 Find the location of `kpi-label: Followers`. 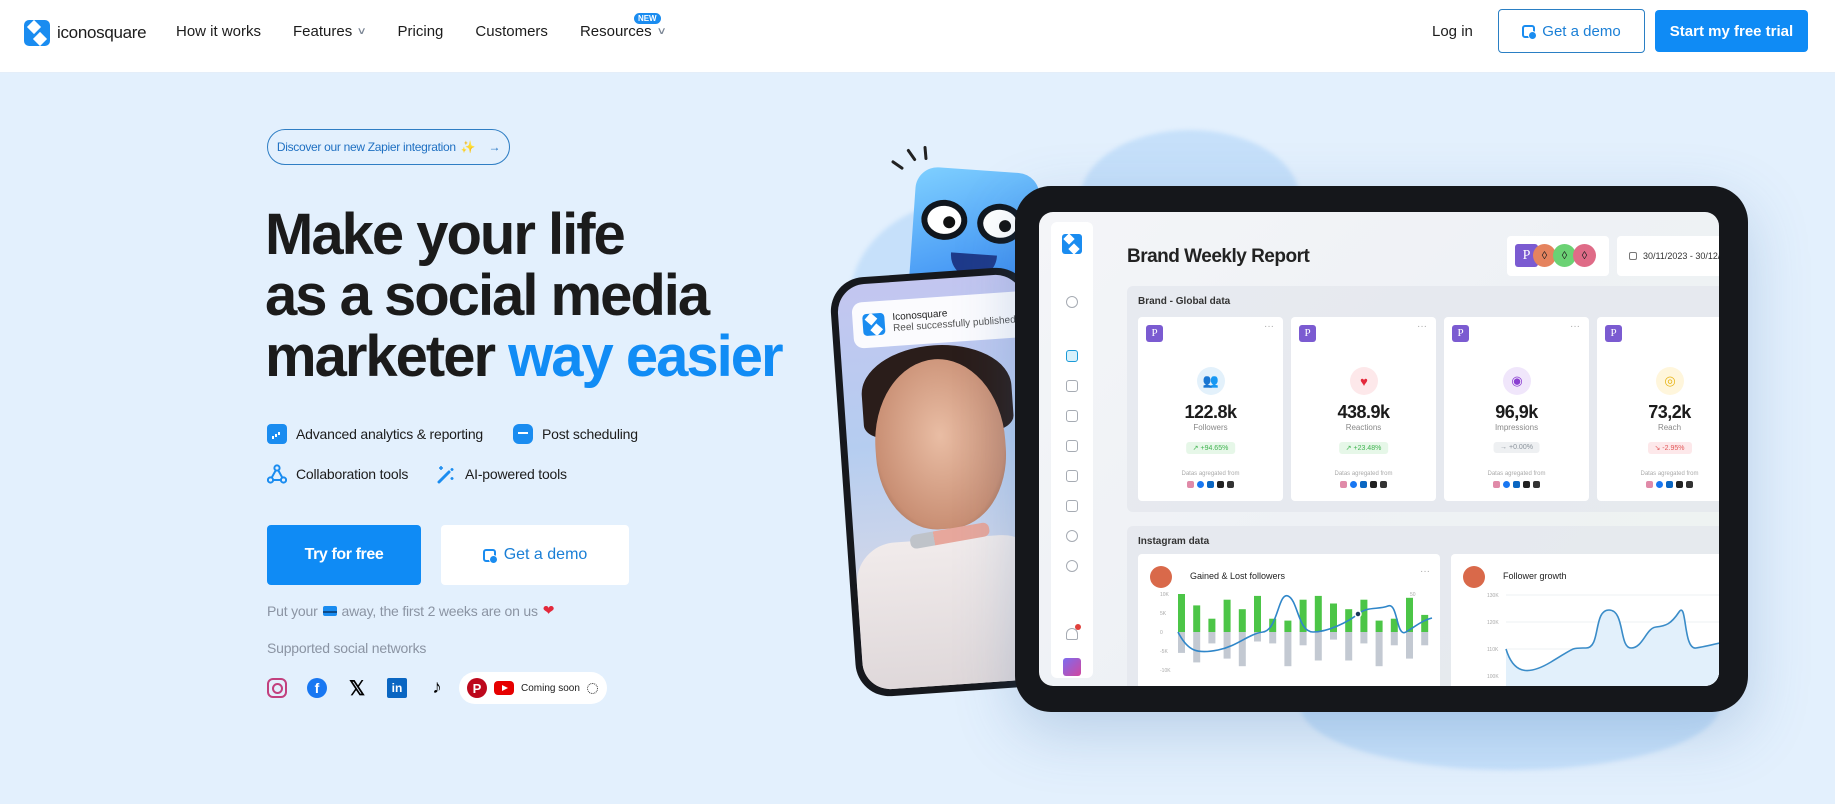

kpi-label: Followers is located at coordinates (1210, 427).